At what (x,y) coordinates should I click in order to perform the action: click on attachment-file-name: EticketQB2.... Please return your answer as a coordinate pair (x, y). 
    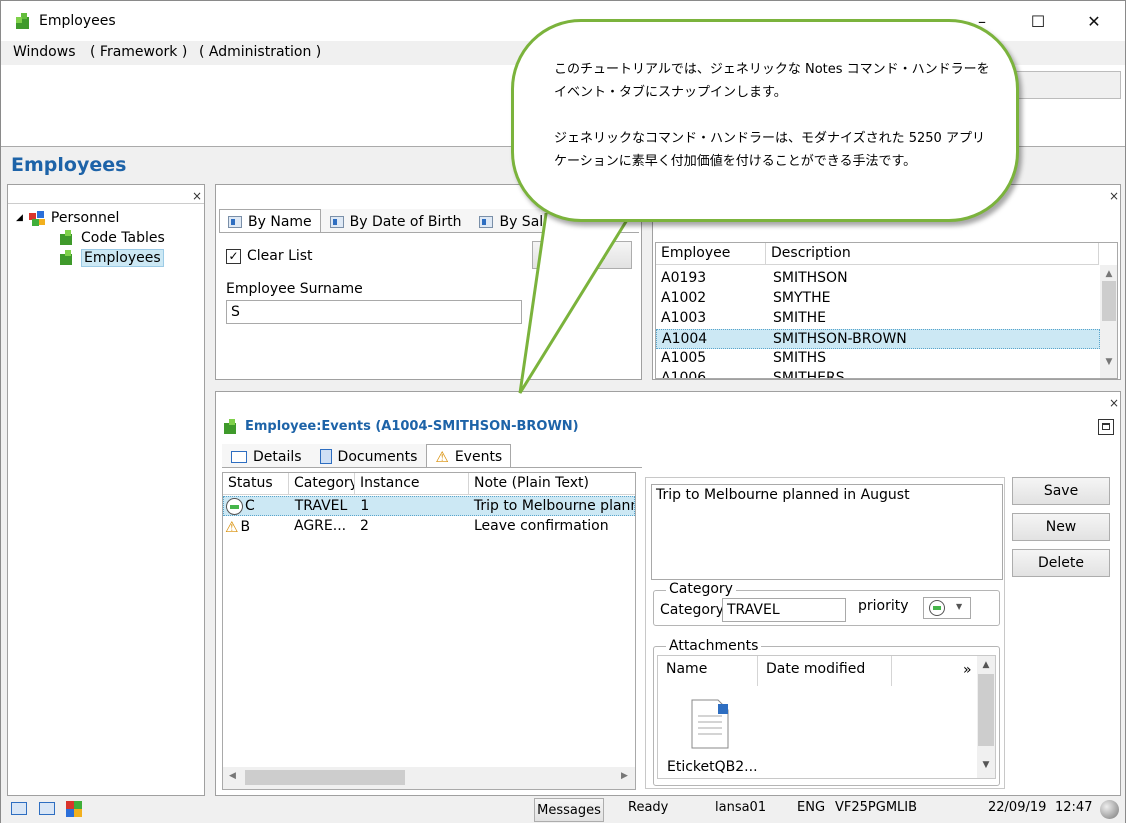
    Looking at the image, I should click on (712, 767).